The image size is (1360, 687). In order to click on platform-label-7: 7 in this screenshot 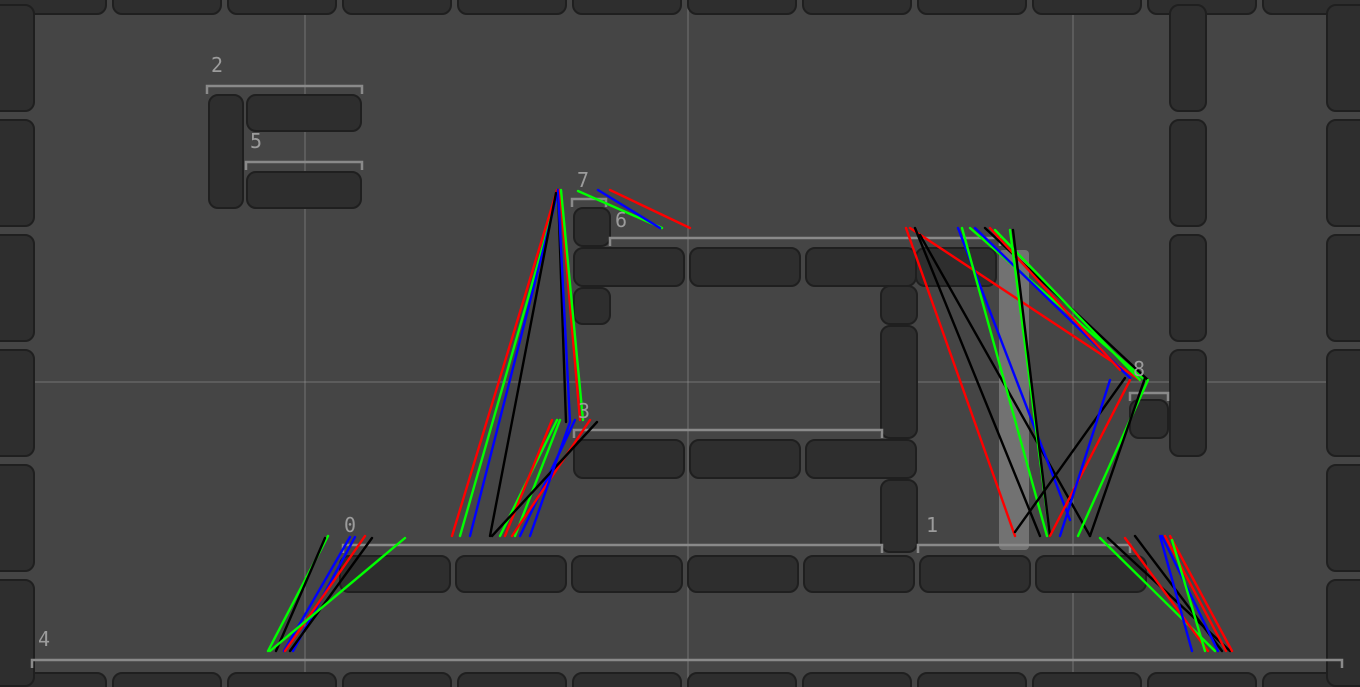, I will do `click(583, 180)`.